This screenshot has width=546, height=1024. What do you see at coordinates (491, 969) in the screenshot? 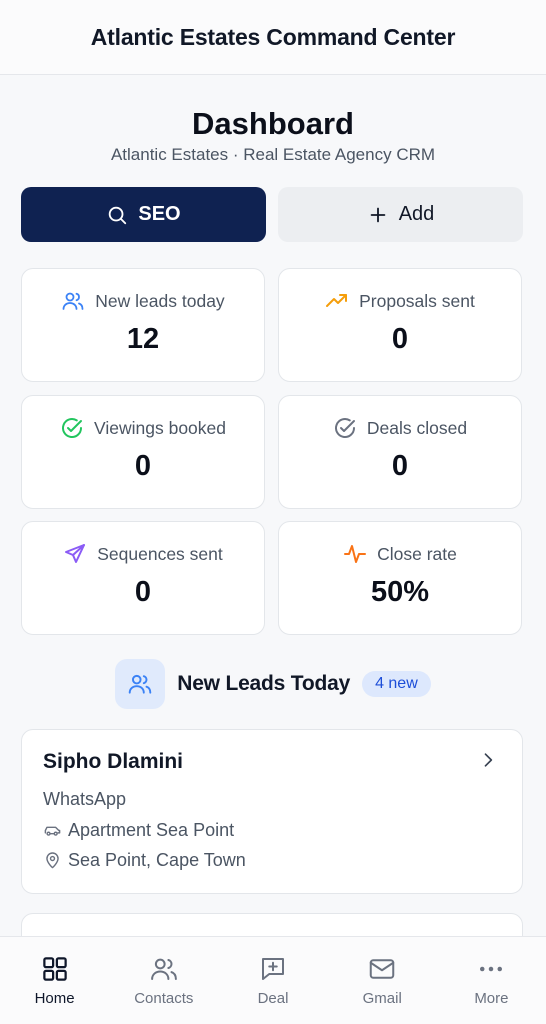
I see `more-icon` at bounding box center [491, 969].